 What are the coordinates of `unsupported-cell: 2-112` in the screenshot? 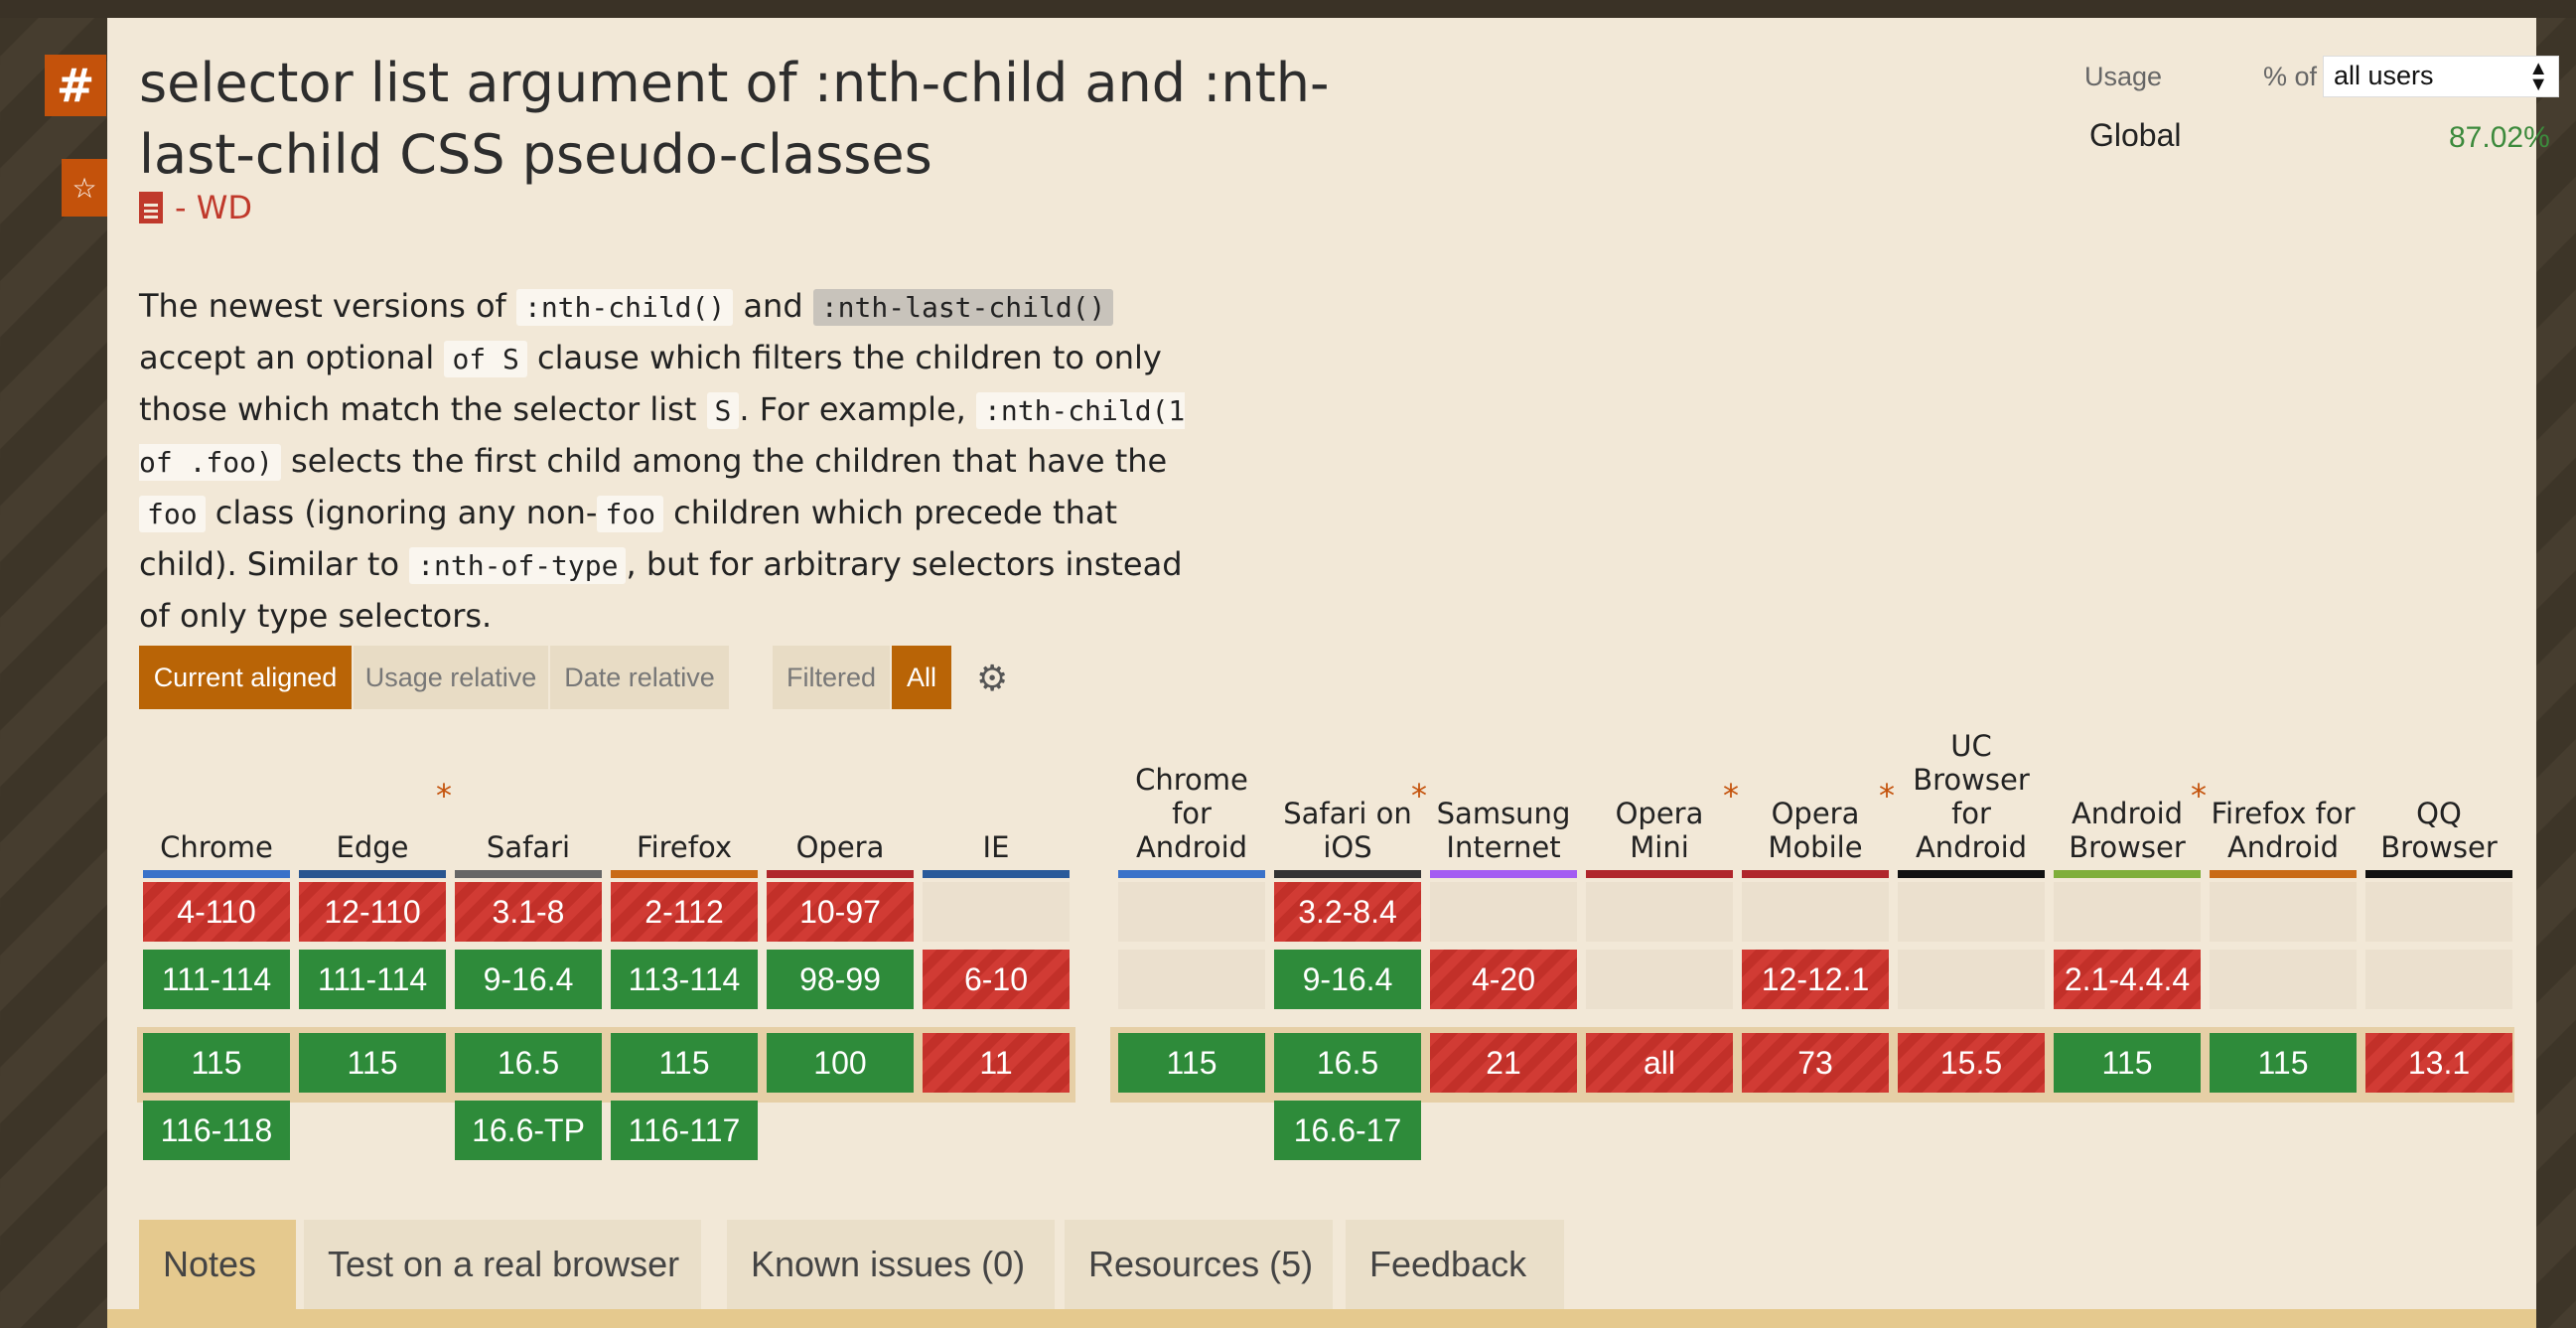 It's located at (684, 912).